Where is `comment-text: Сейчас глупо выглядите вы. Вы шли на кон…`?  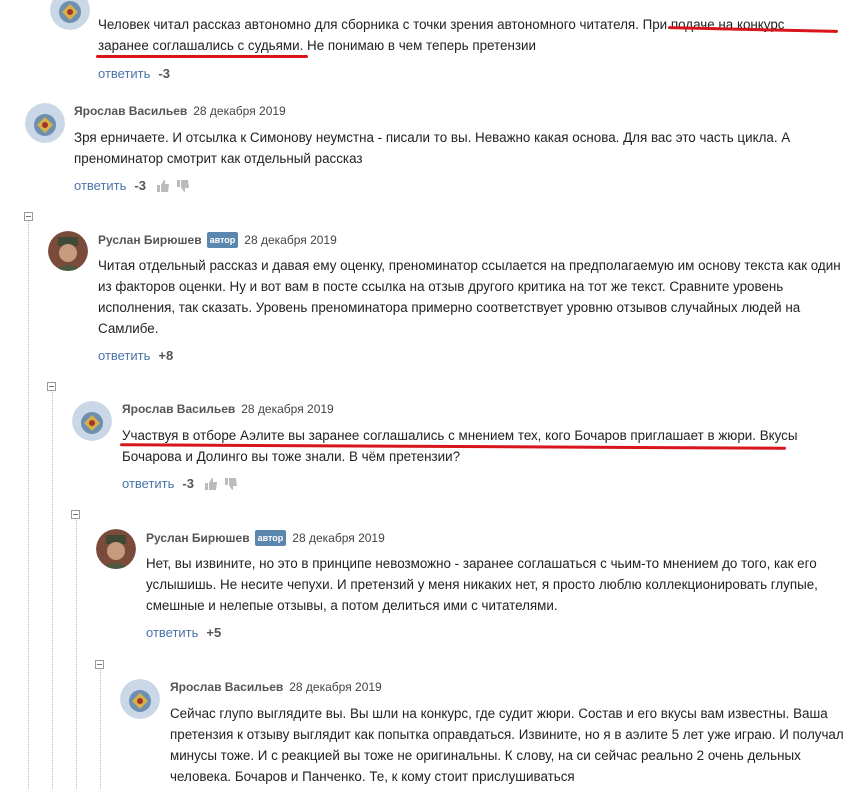
comment-text: Сейчас глупо выглядите вы. Вы шли на кон… is located at coordinates (507, 745).